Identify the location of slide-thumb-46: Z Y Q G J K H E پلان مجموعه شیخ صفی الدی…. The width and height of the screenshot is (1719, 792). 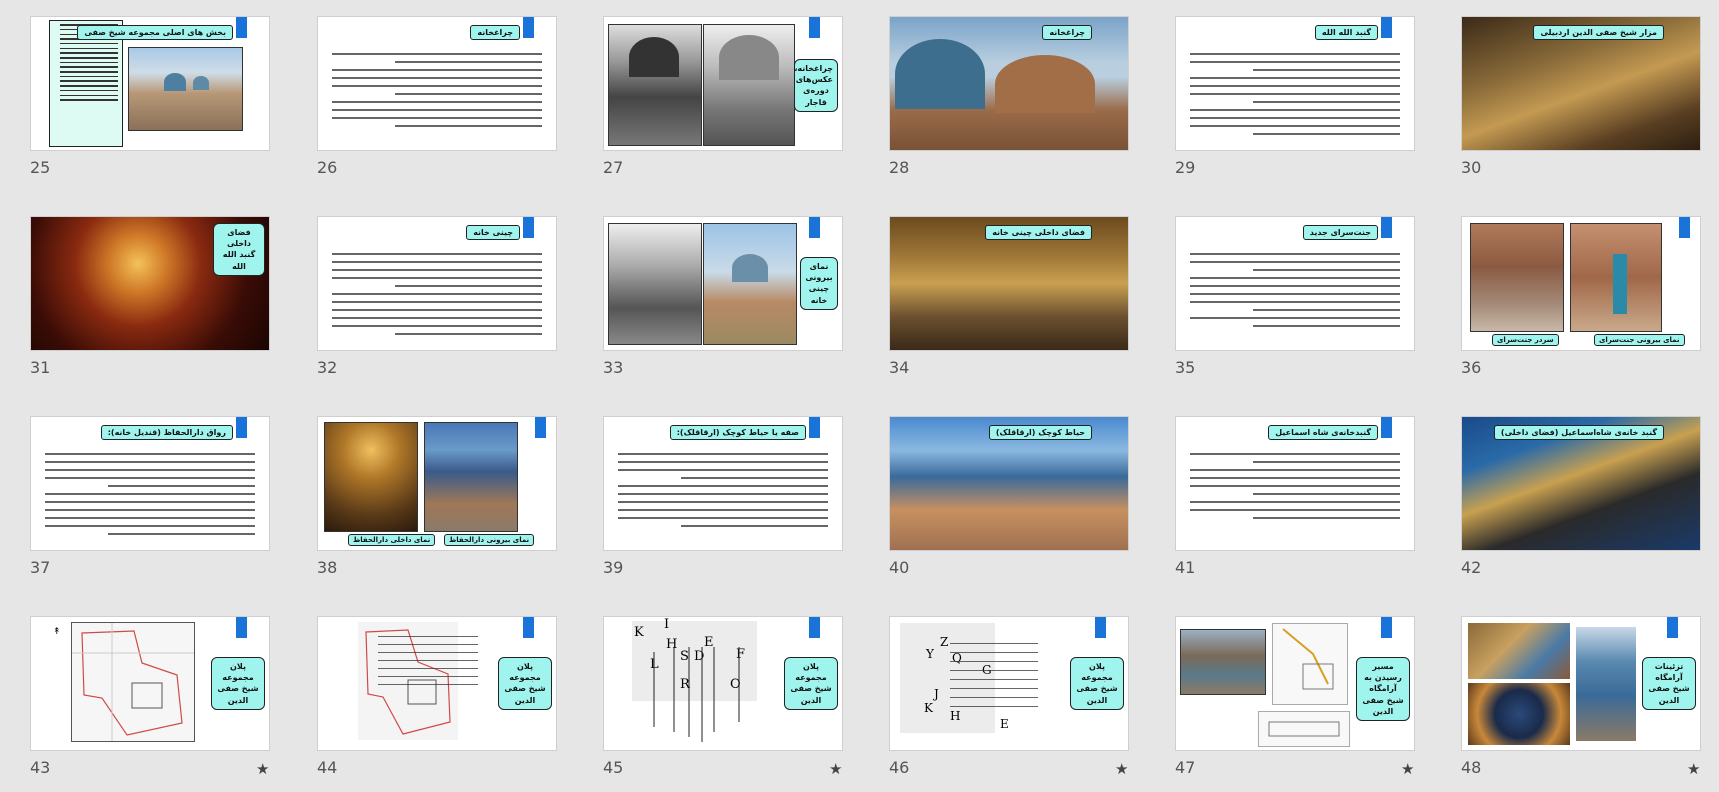
(1009, 697).